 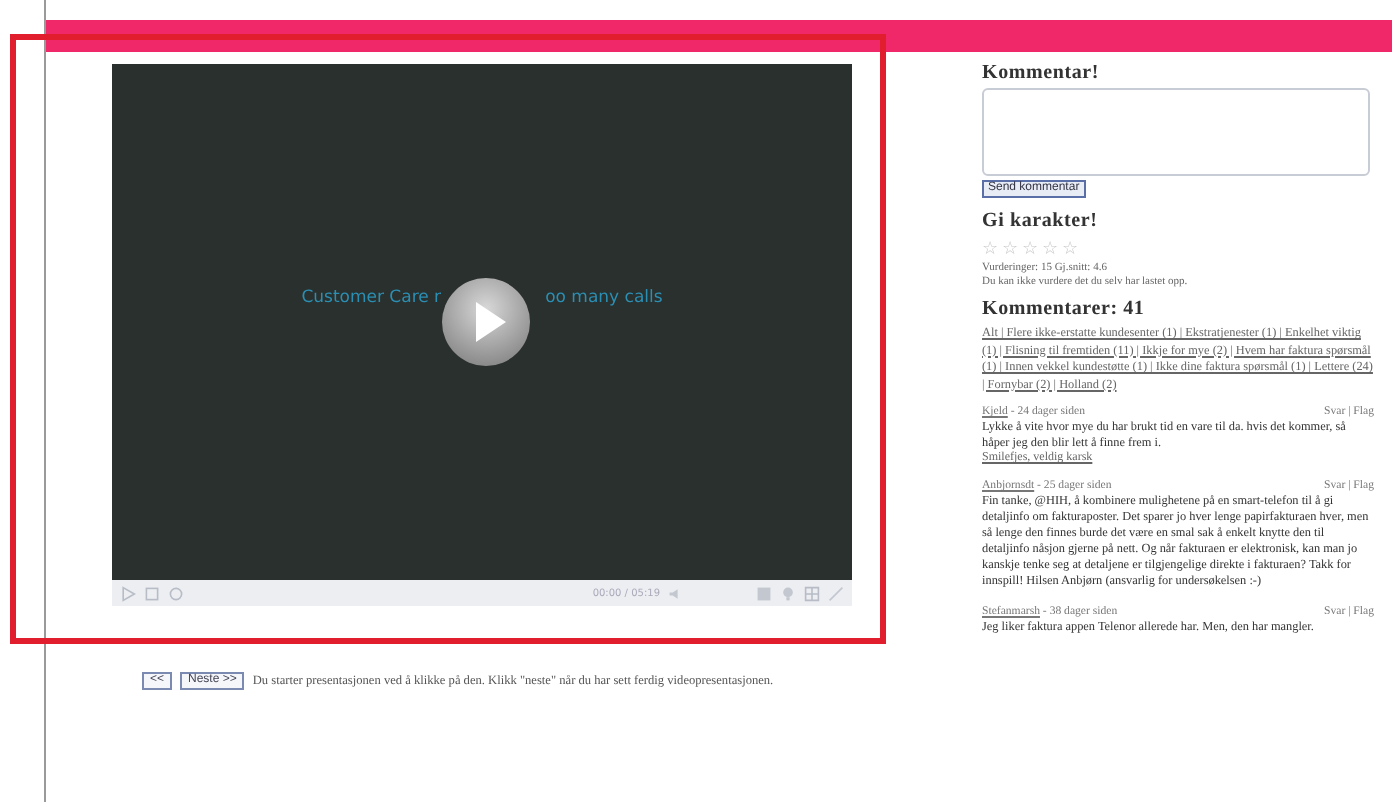 What do you see at coordinates (1041, 73) in the screenshot?
I see `section-heading: Kommentar!` at bounding box center [1041, 73].